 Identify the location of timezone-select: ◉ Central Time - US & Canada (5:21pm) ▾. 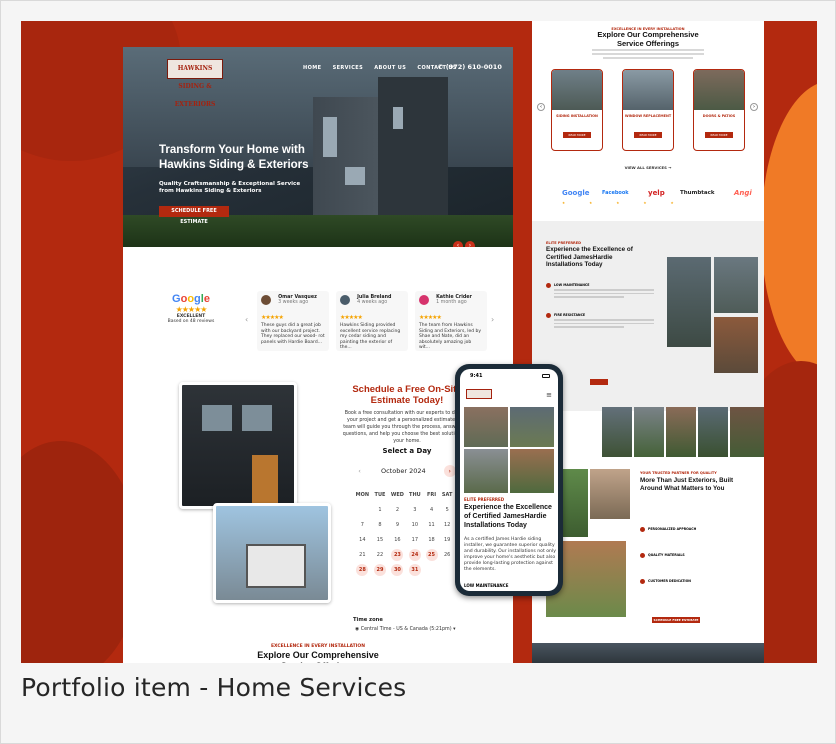
(405, 629).